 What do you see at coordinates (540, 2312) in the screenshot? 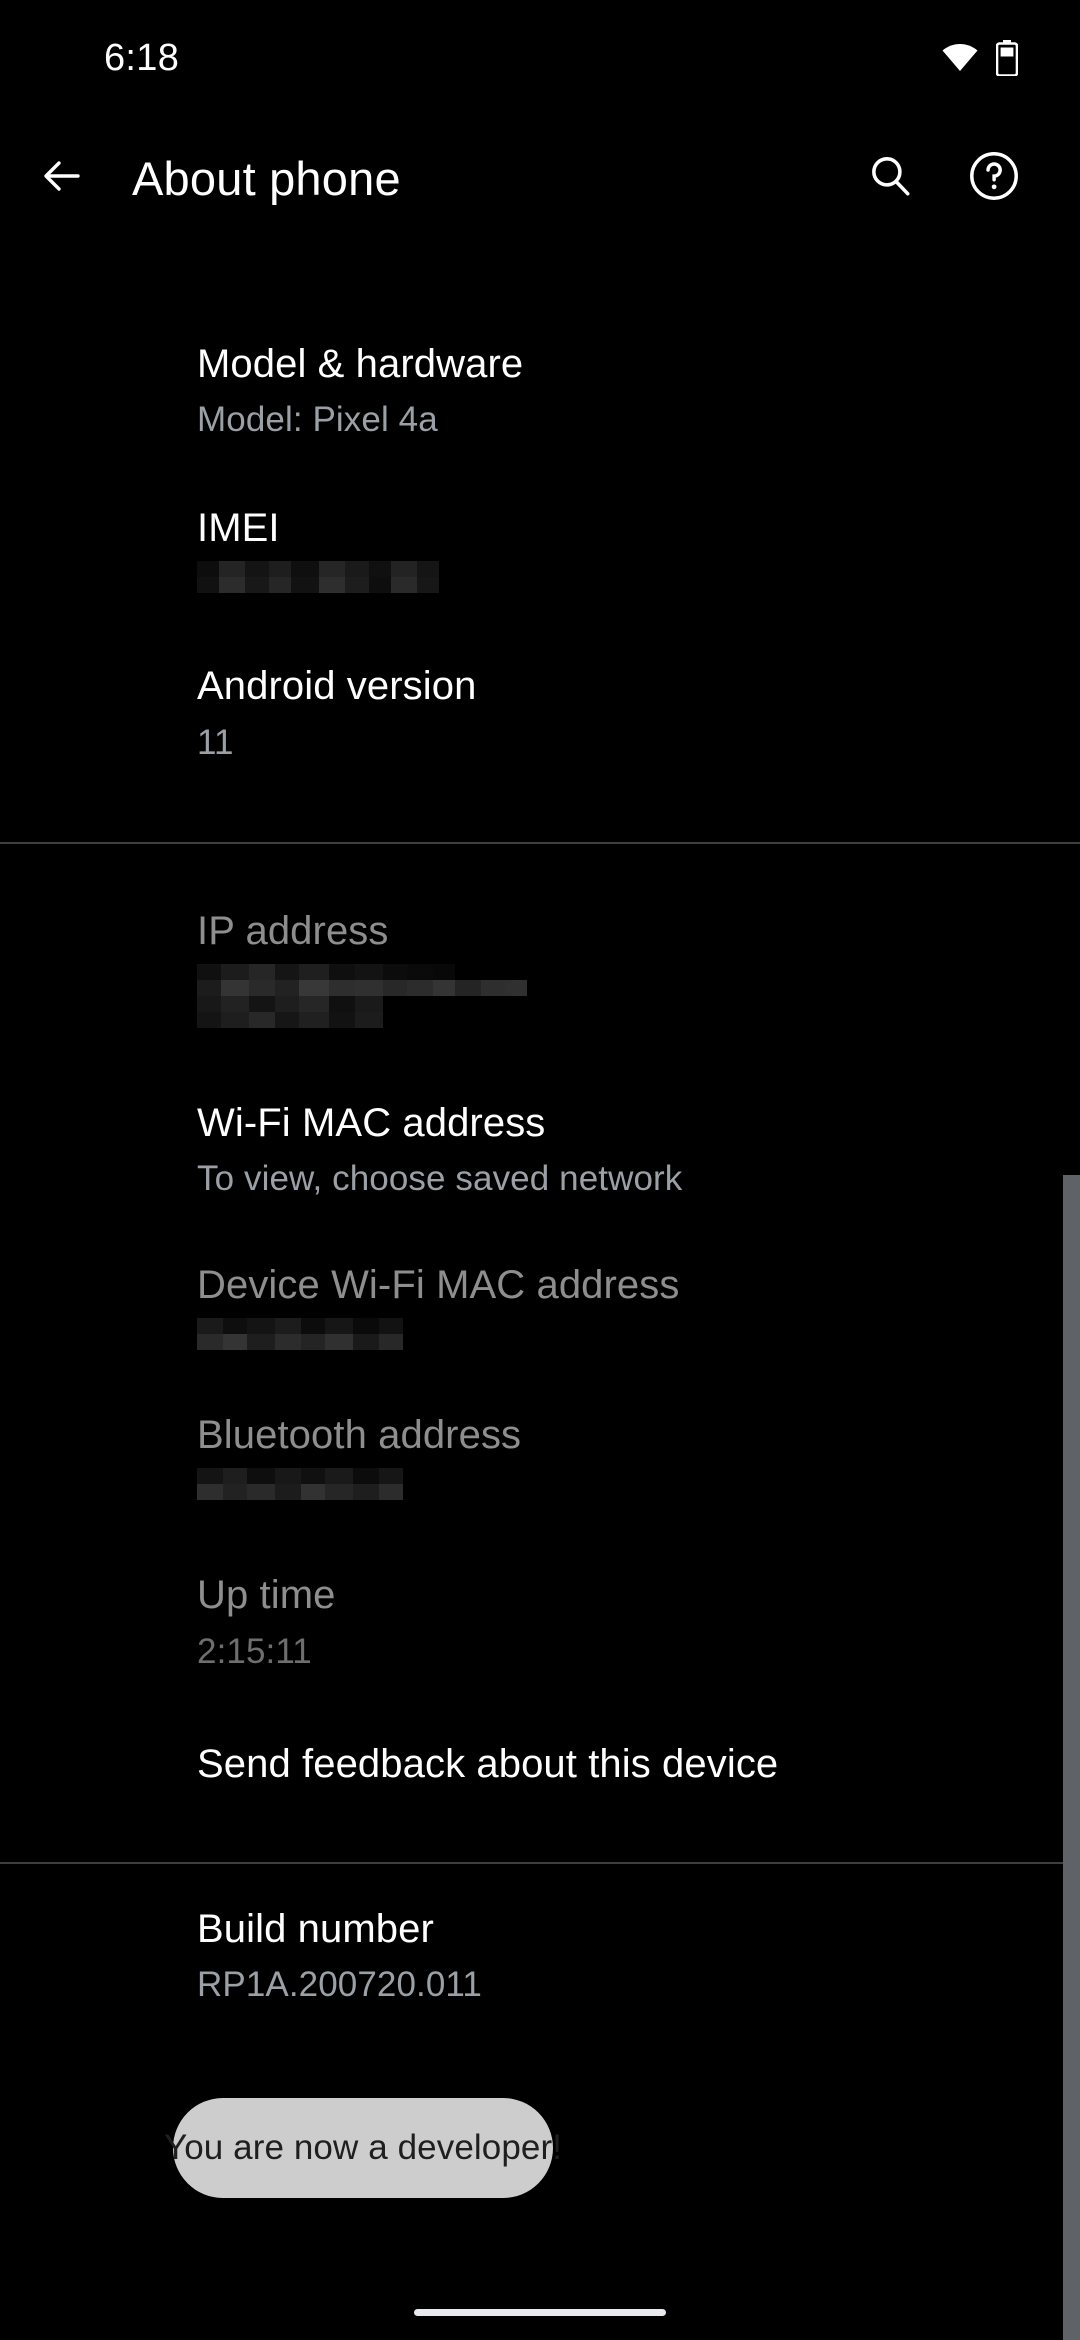
I see `home-indicator` at bounding box center [540, 2312].